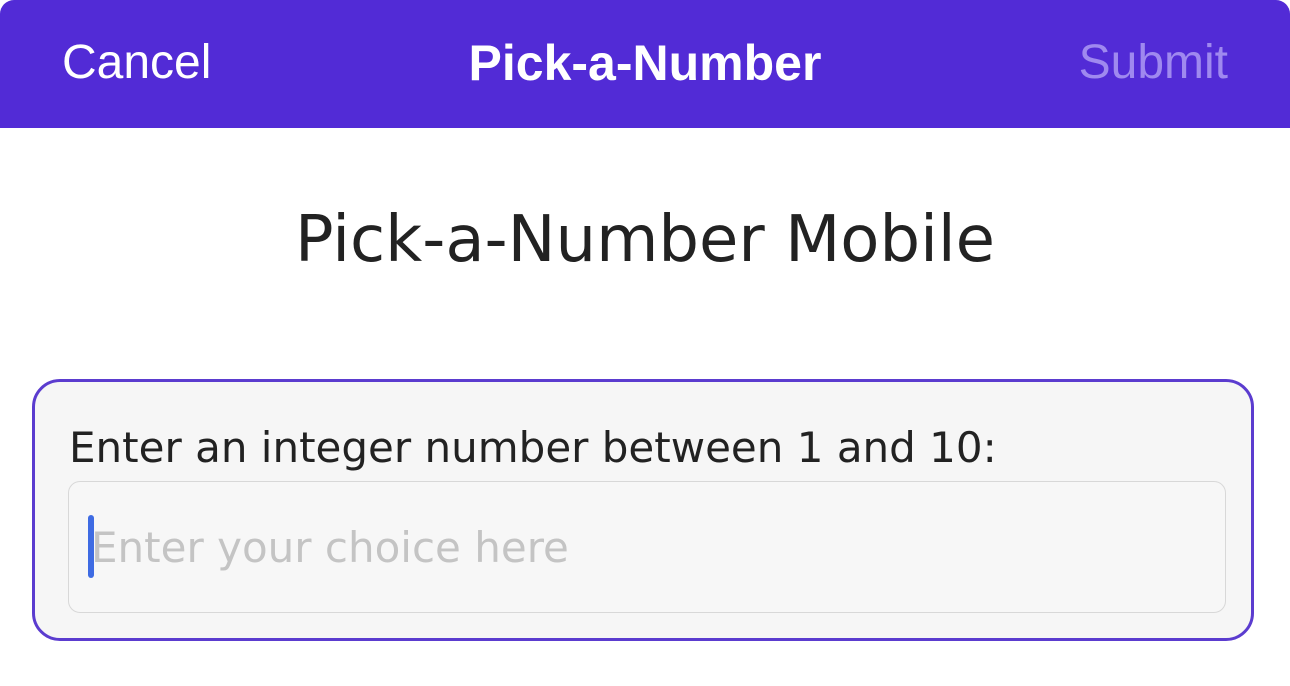 This screenshot has width=1290, height=686. What do you see at coordinates (645, 240) in the screenshot?
I see `page-heading: Pick-a-Number Mobile` at bounding box center [645, 240].